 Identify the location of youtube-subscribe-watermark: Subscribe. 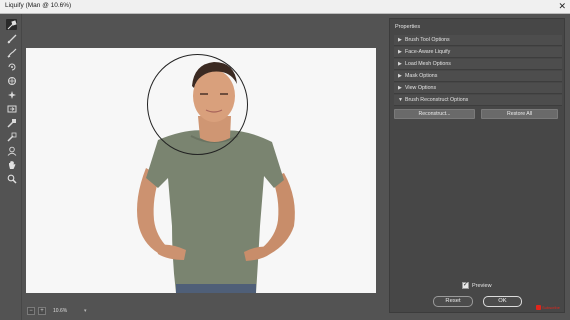
(548, 308).